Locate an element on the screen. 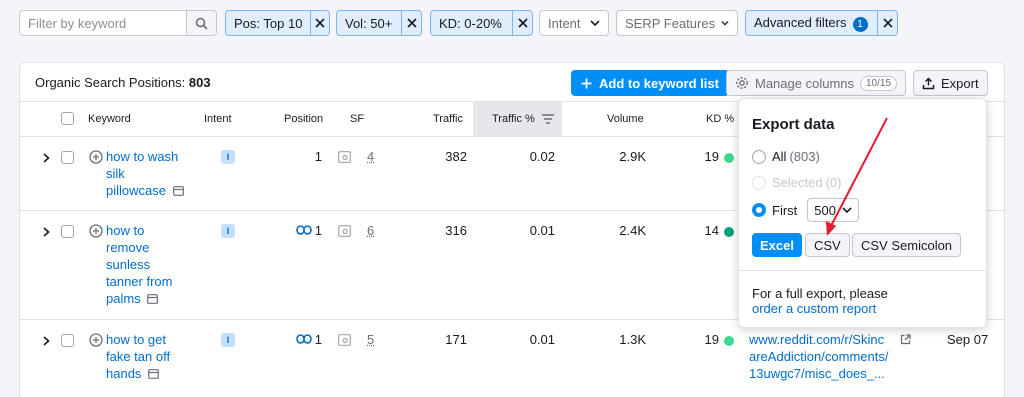 Image resolution: width=1024 pixels, height=397 pixels. annotation-arrow is located at coordinates (857, 176).